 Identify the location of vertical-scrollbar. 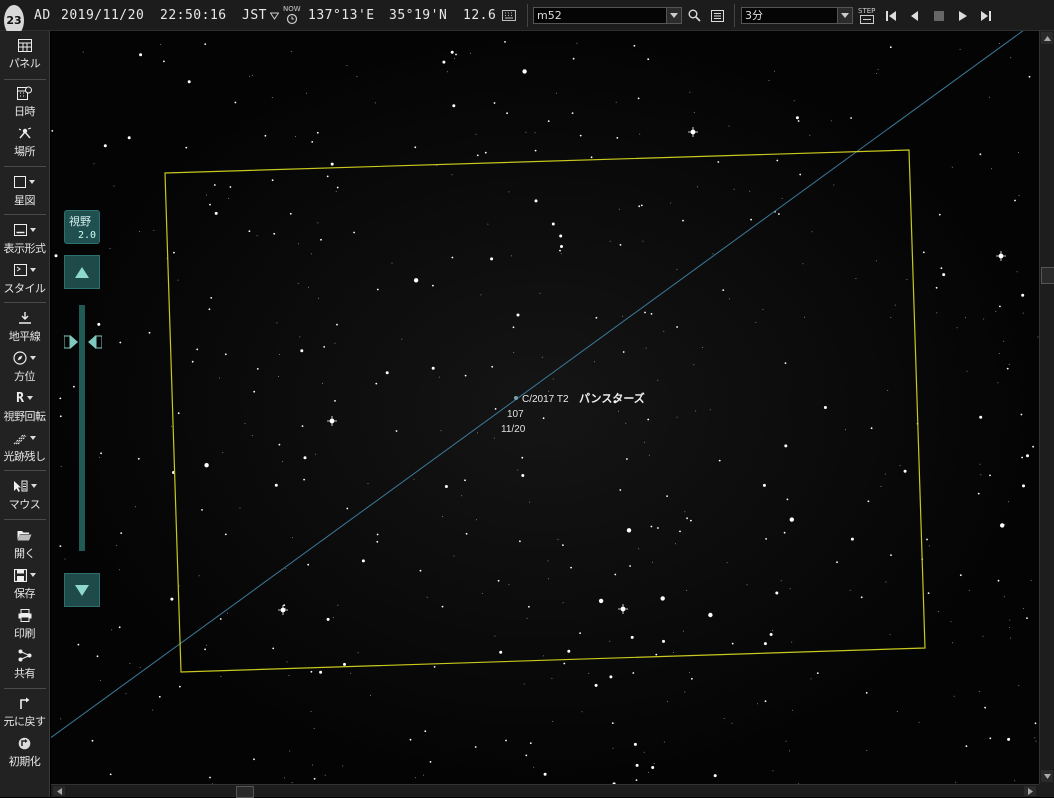
(1046, 407).